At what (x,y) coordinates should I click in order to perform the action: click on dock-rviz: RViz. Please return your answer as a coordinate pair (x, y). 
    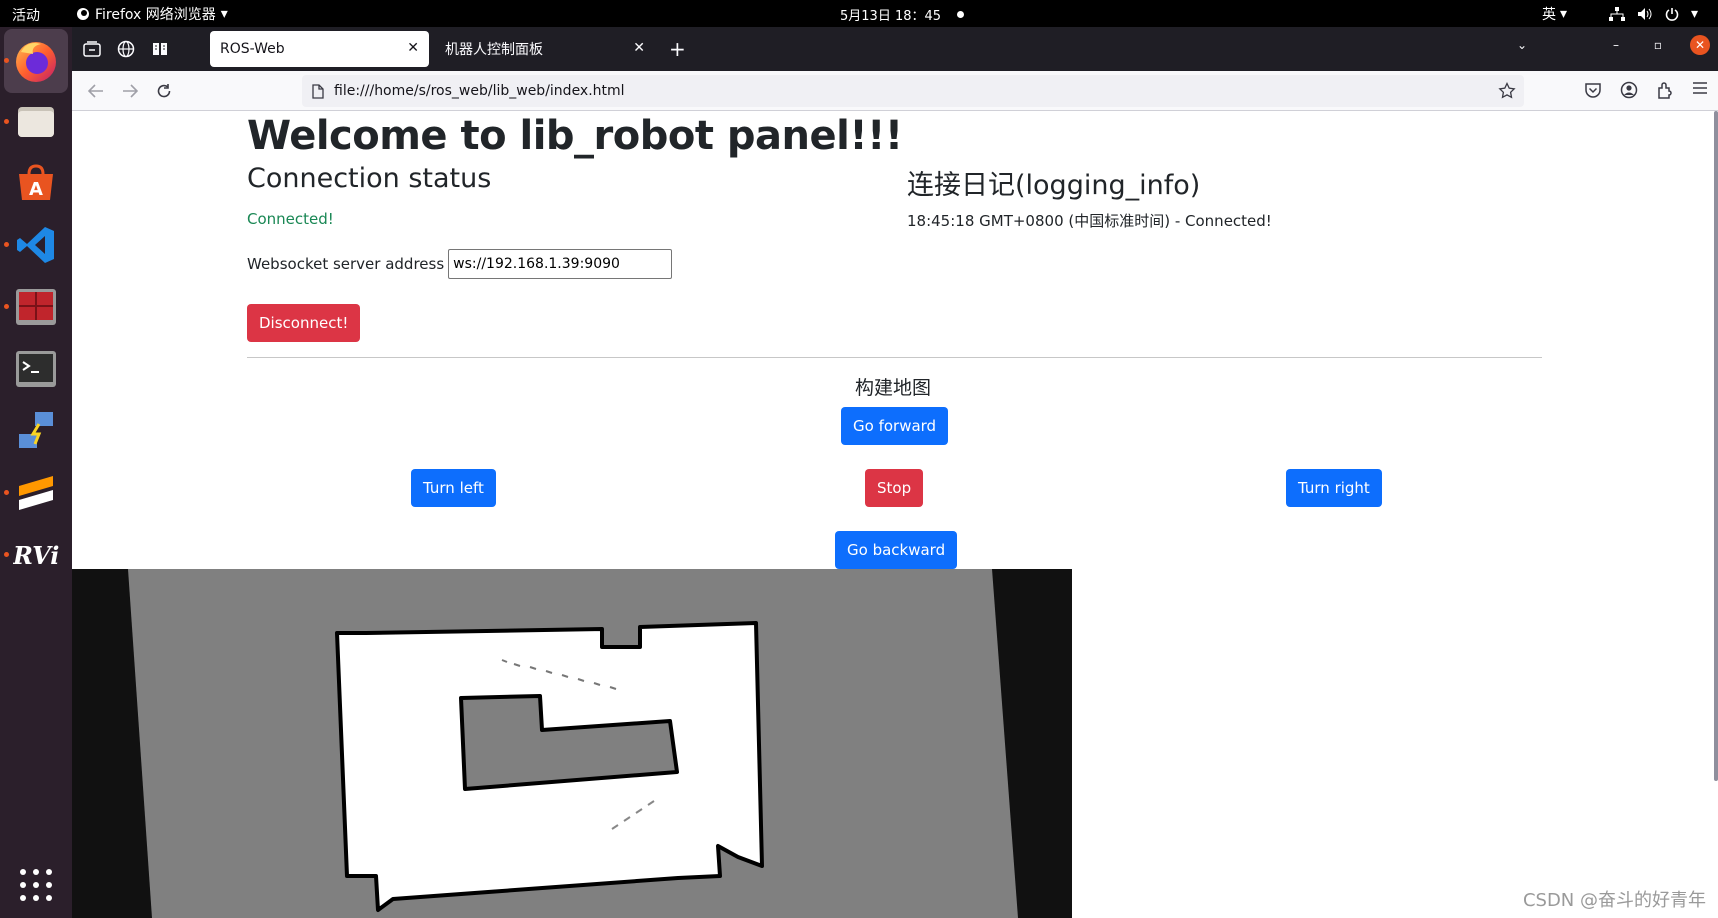
    Looking at the image, I should click on (36, 555).